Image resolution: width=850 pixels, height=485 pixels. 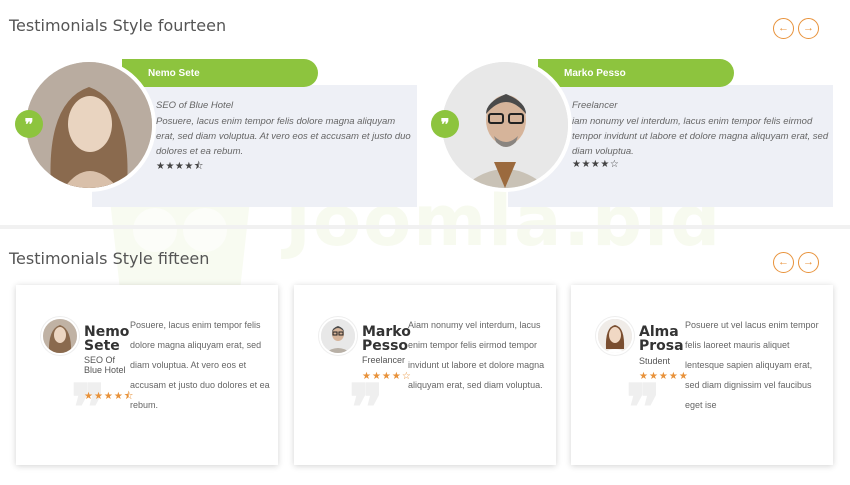 What do you see at coordinates (661, 339) in the screenshot?
I see `testimonial-name: Alma Prosa` at bounding box center [661, 339].